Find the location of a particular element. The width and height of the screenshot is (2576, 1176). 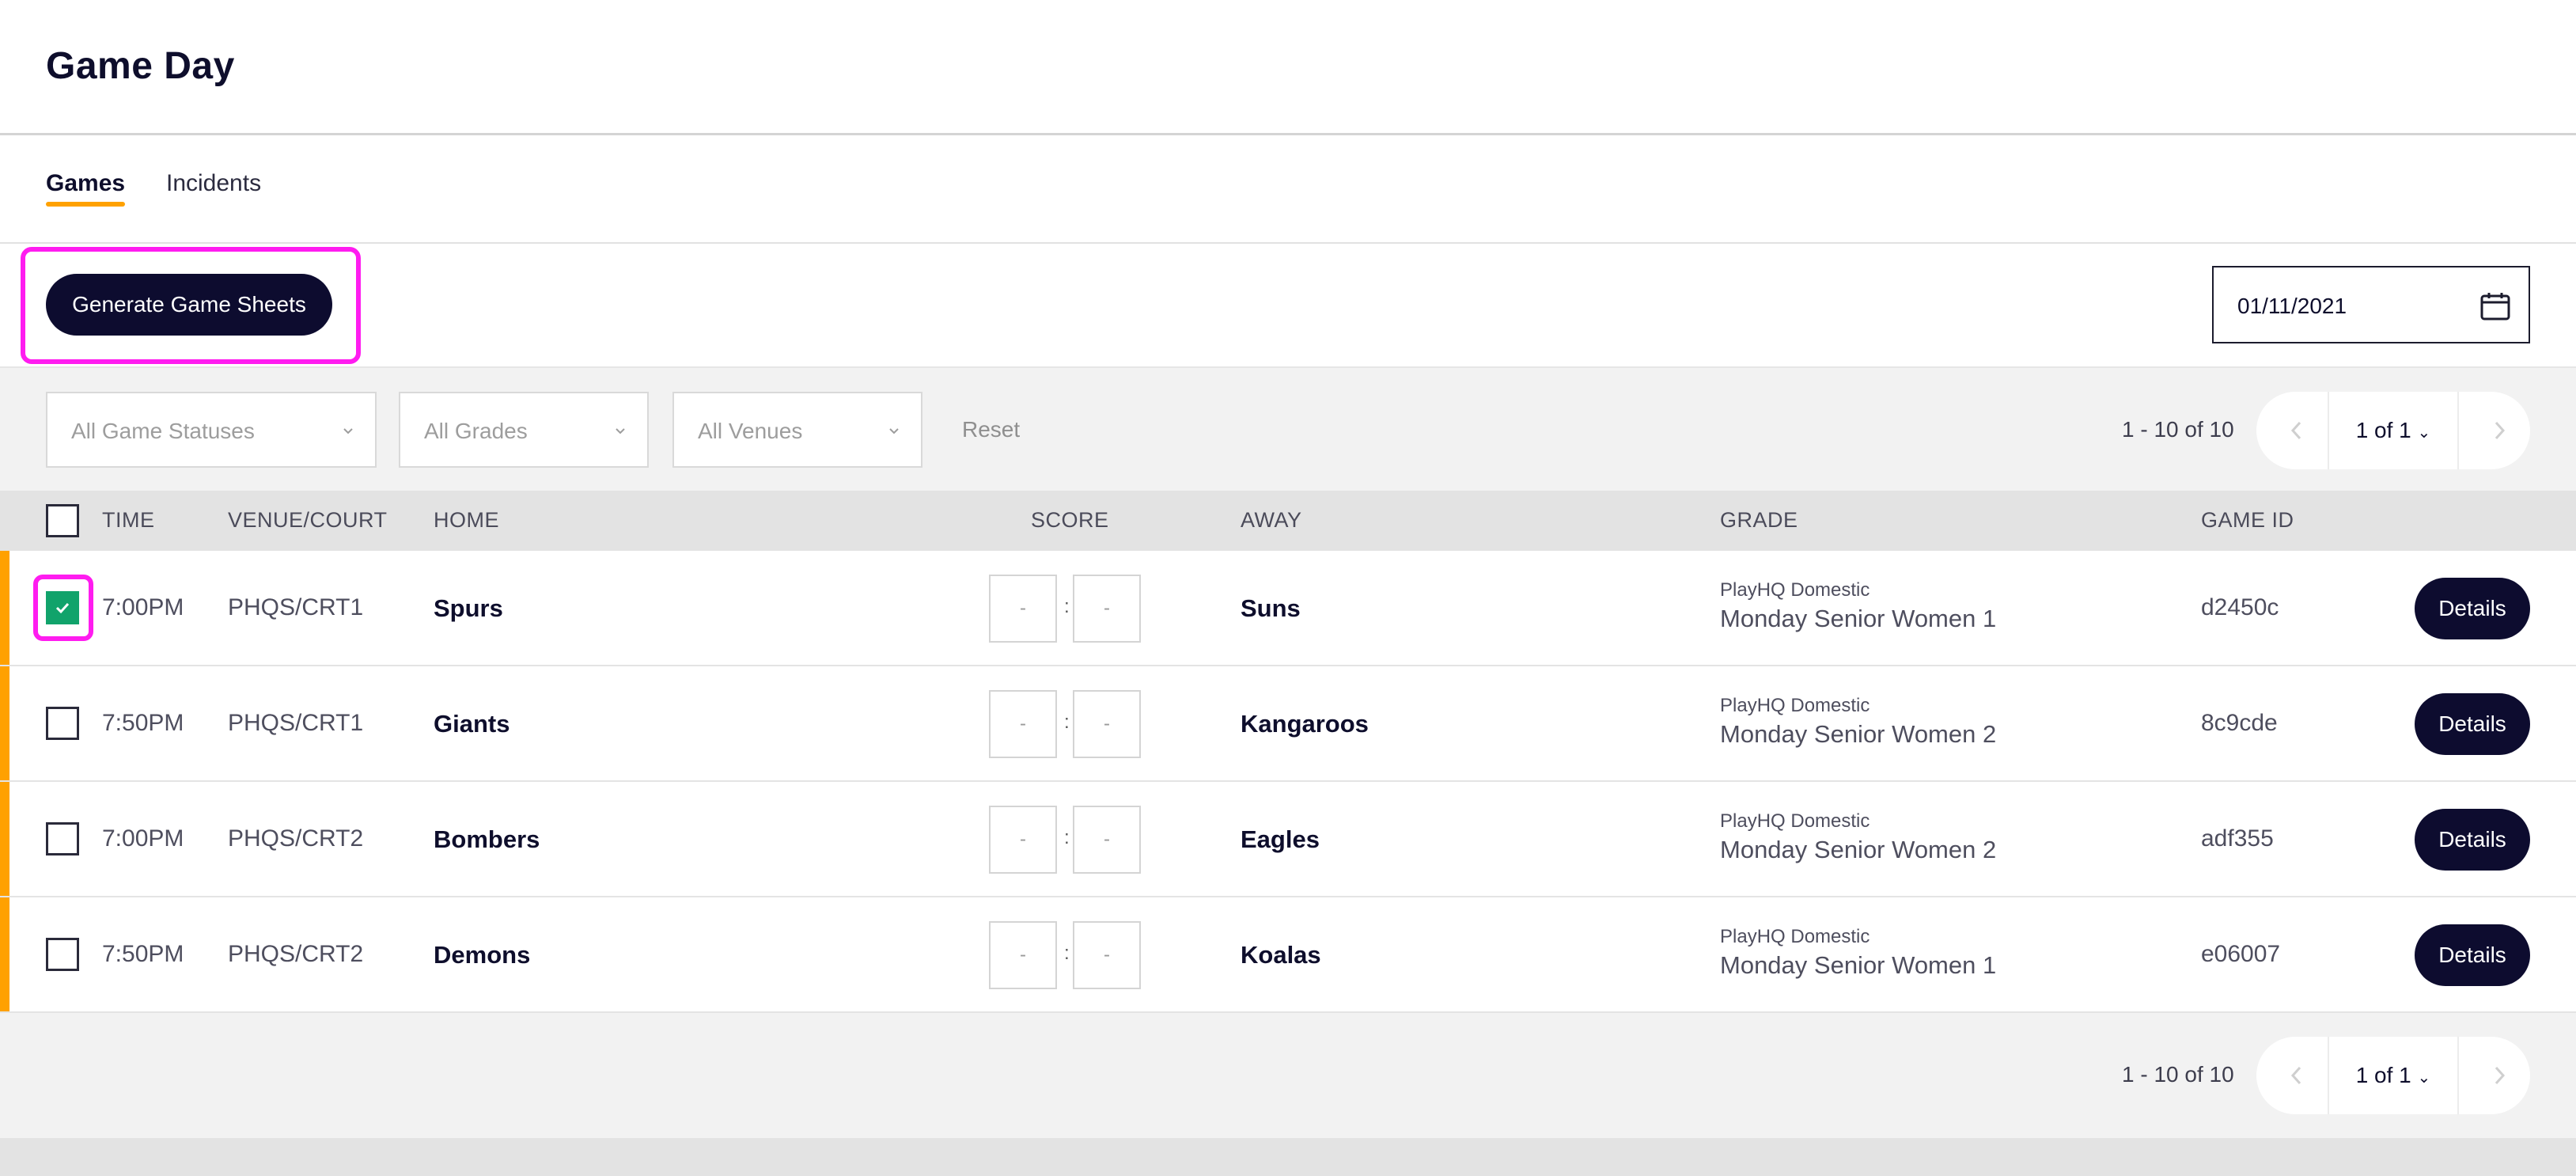

status-filter-select: All Game Statuses is located at coordinates (211, 430).